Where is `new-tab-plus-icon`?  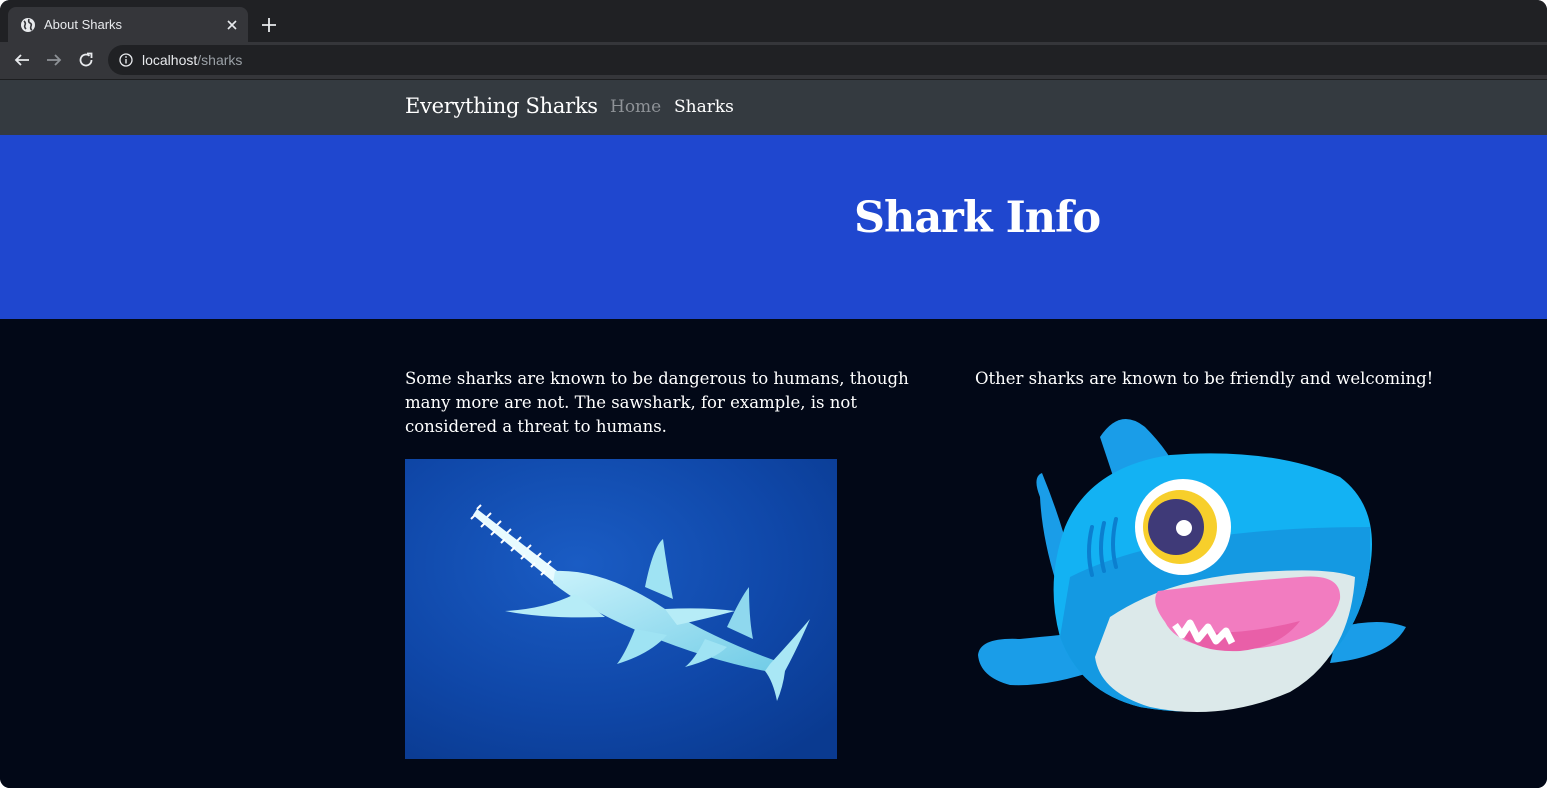
new-tab-plus-icon is located at coordinates (269, 25).